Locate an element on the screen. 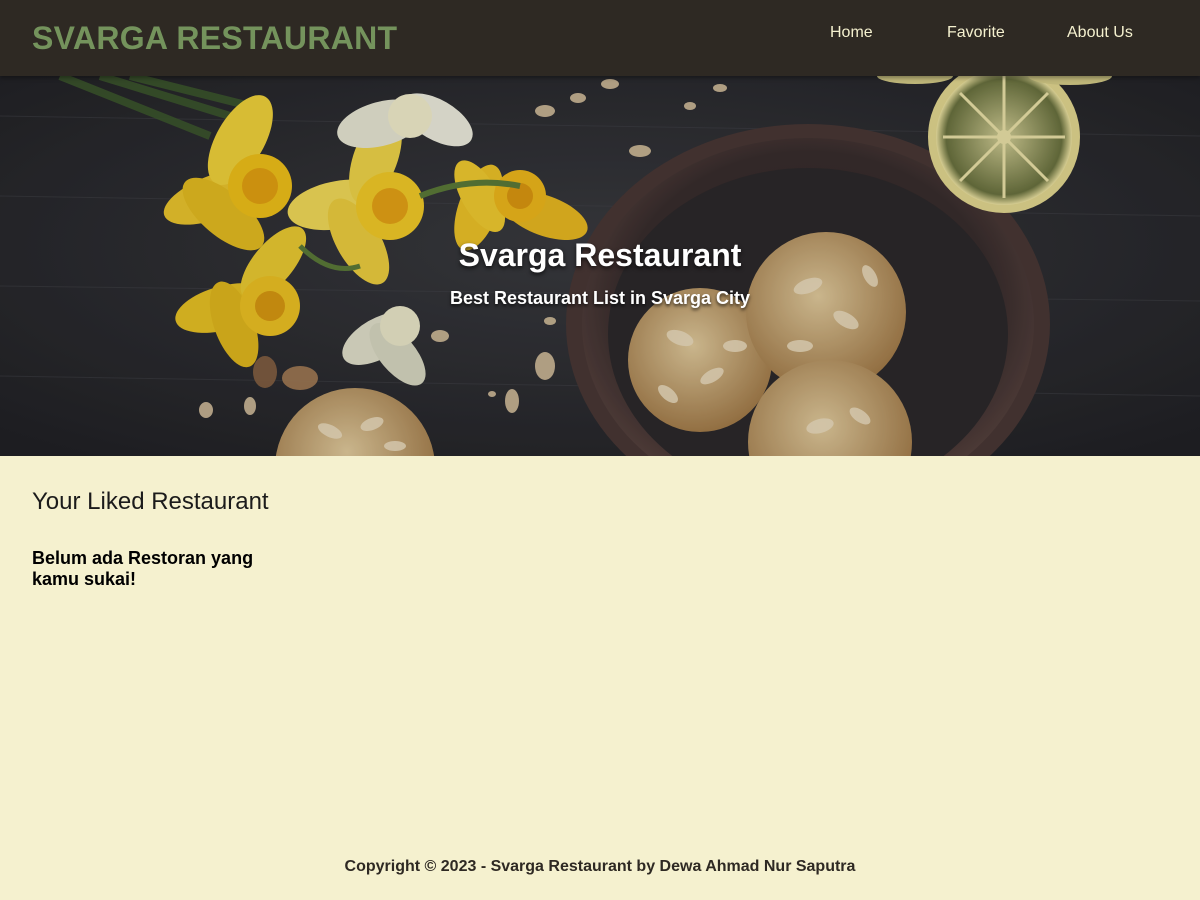 The width and height of the screenshot is (1200, 900). nav-favorite-link: Favorite is located at coordinates (976, 33).